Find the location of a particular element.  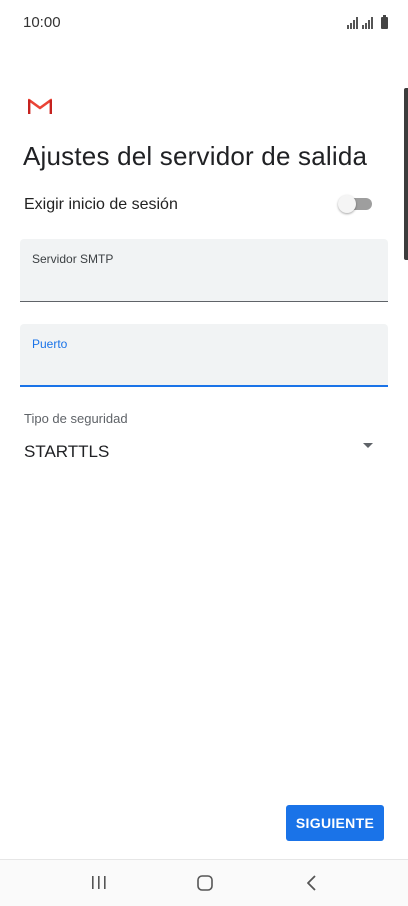

scroll-indicator is located at coordinates (406, 174).